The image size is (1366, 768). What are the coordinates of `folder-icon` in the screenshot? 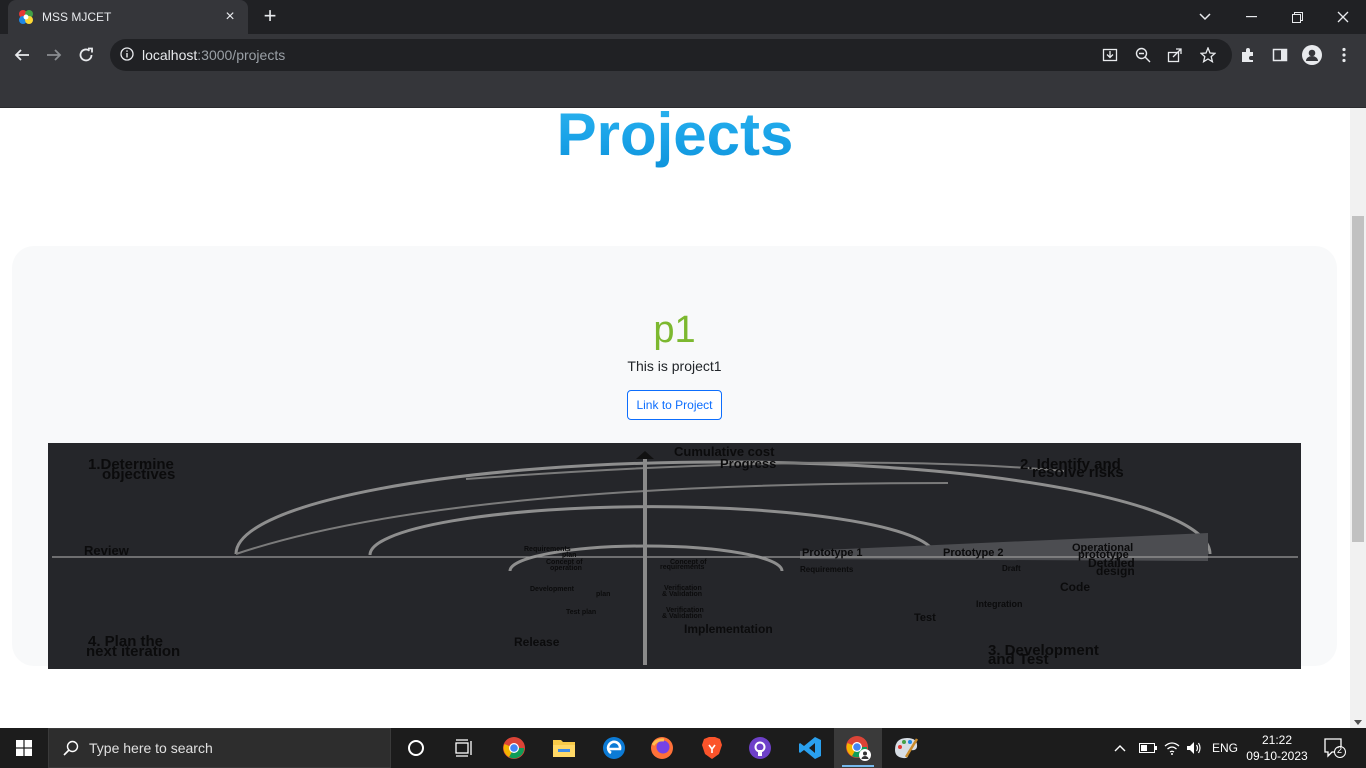 It's located at (564, 748).